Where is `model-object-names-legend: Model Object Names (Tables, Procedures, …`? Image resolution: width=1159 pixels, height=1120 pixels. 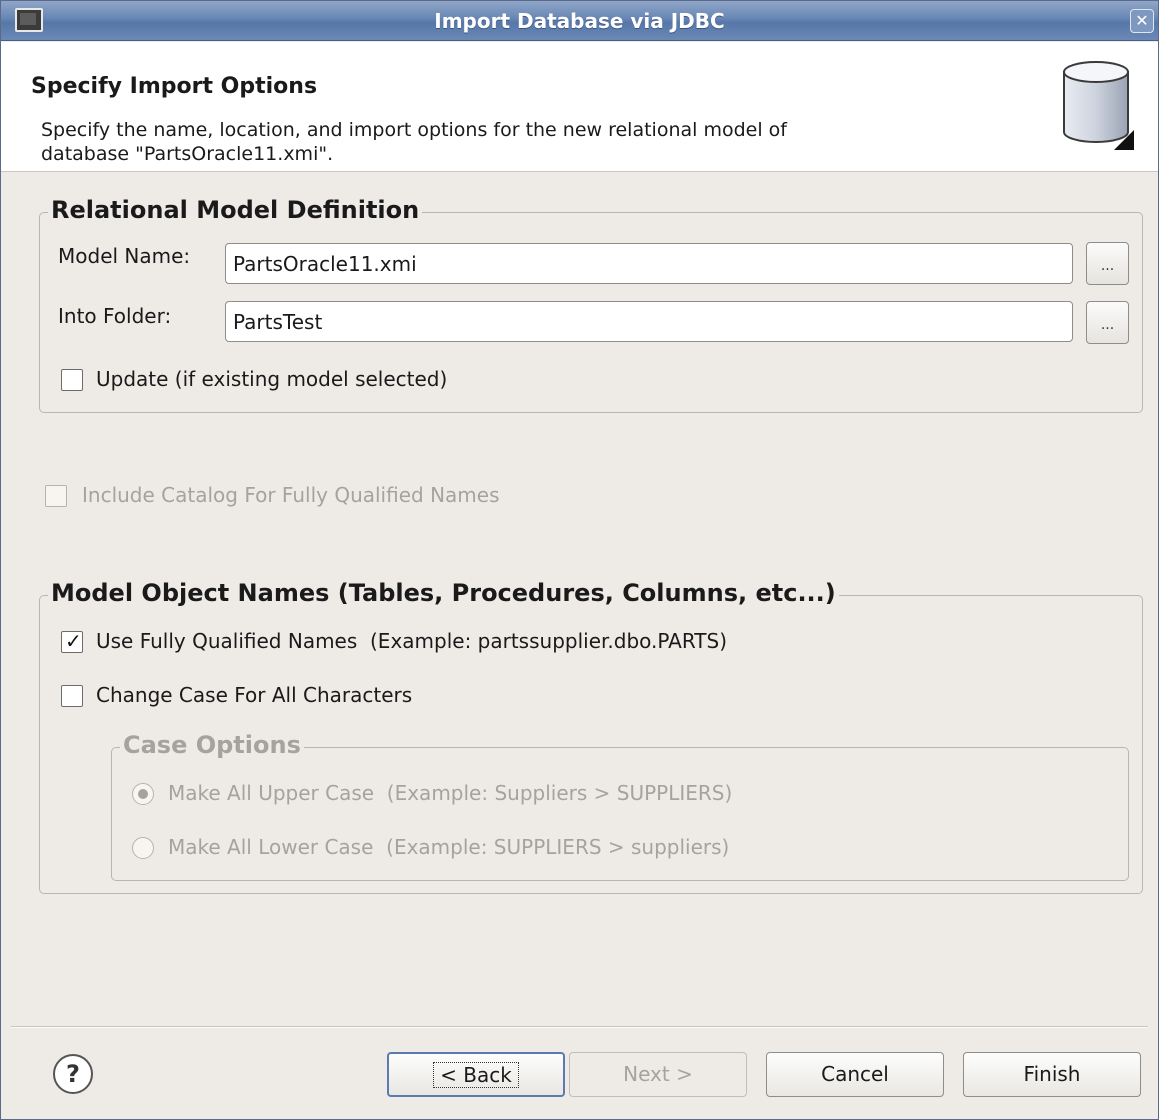 model-object-names-legend: Model Object Names (Tables, Procedures, … is located at coordinates (443, 593).